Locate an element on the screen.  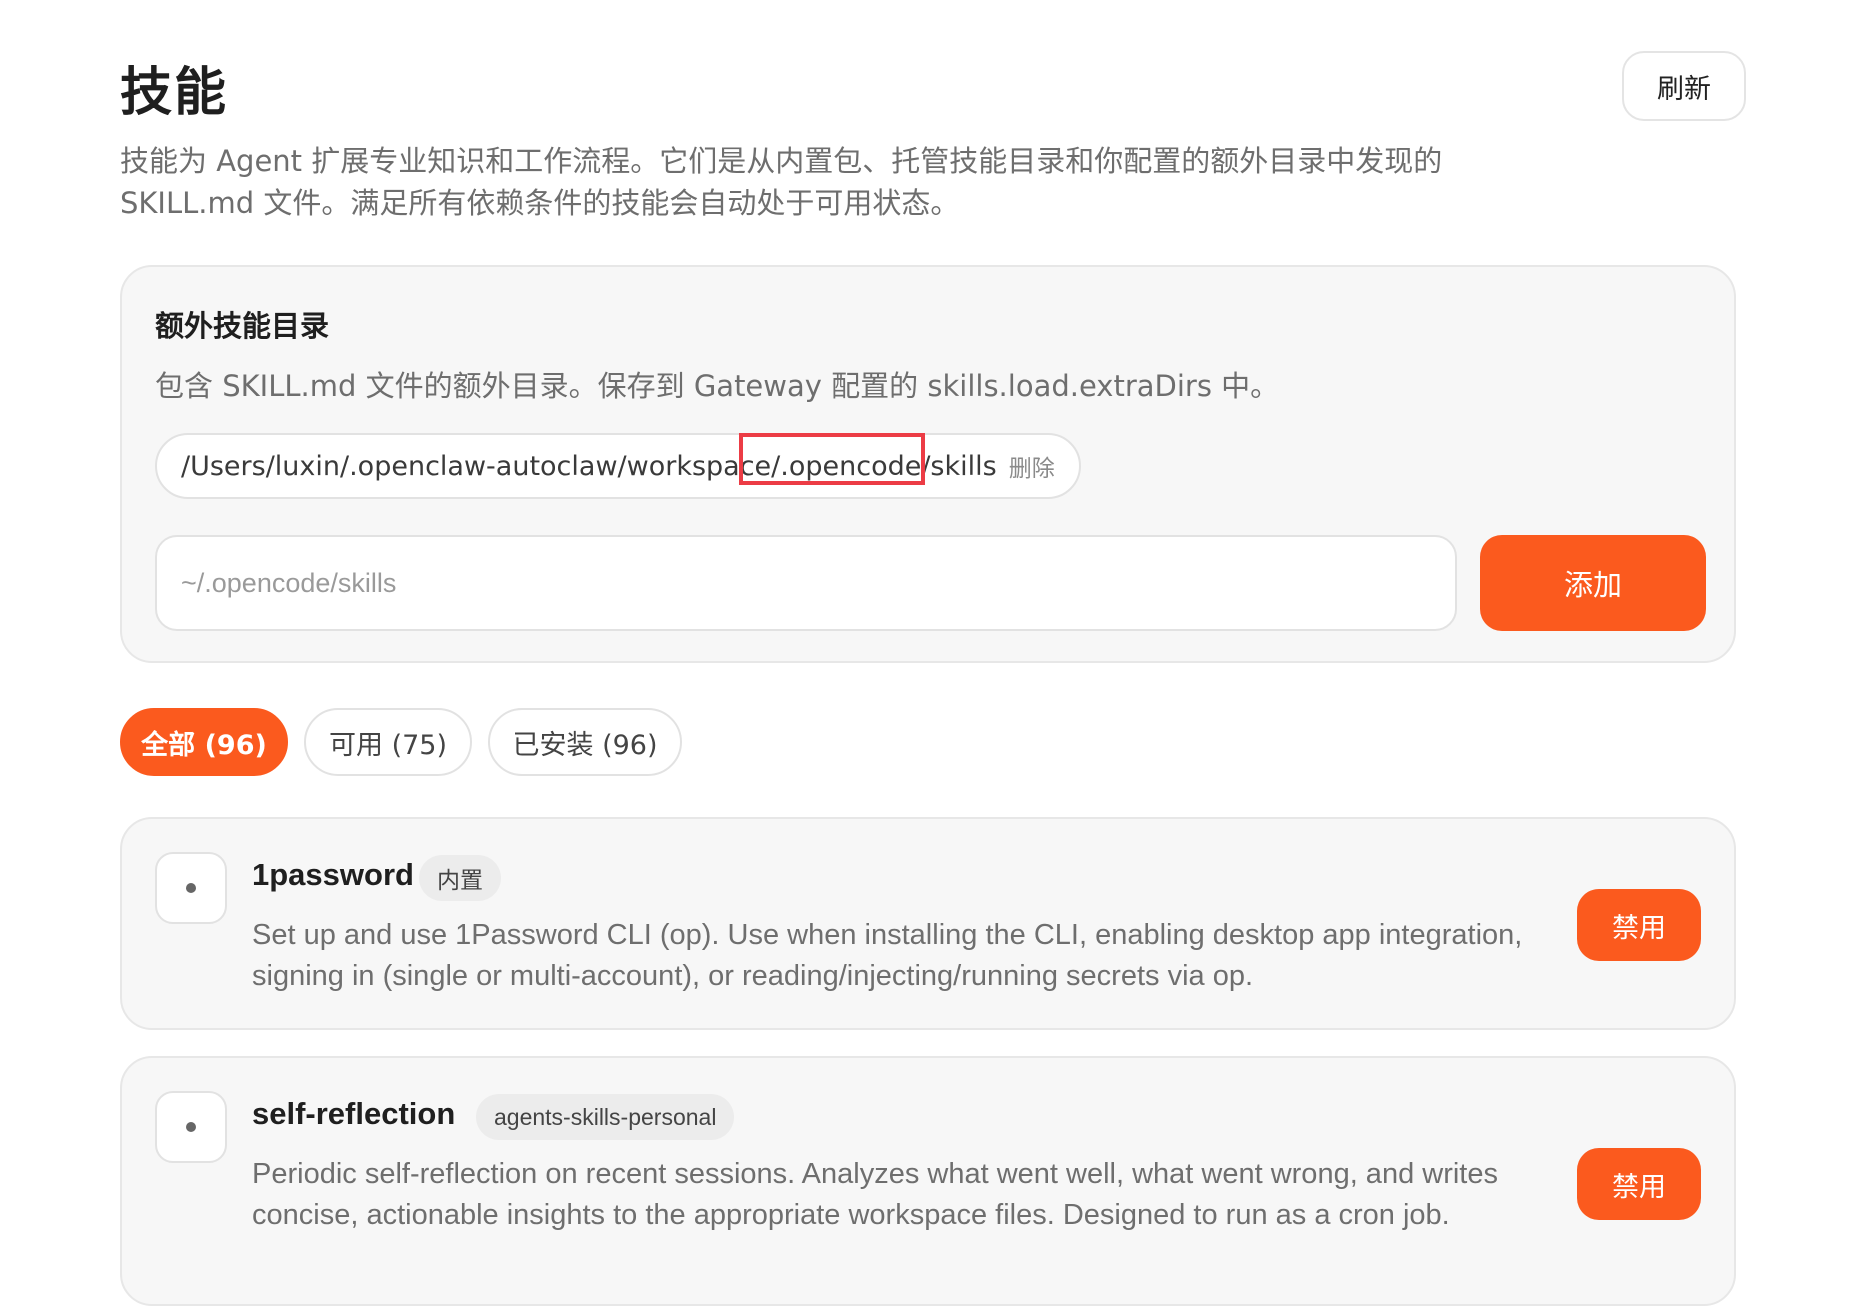
skill-name: self-reflection is located at coordinates (354, 1113).